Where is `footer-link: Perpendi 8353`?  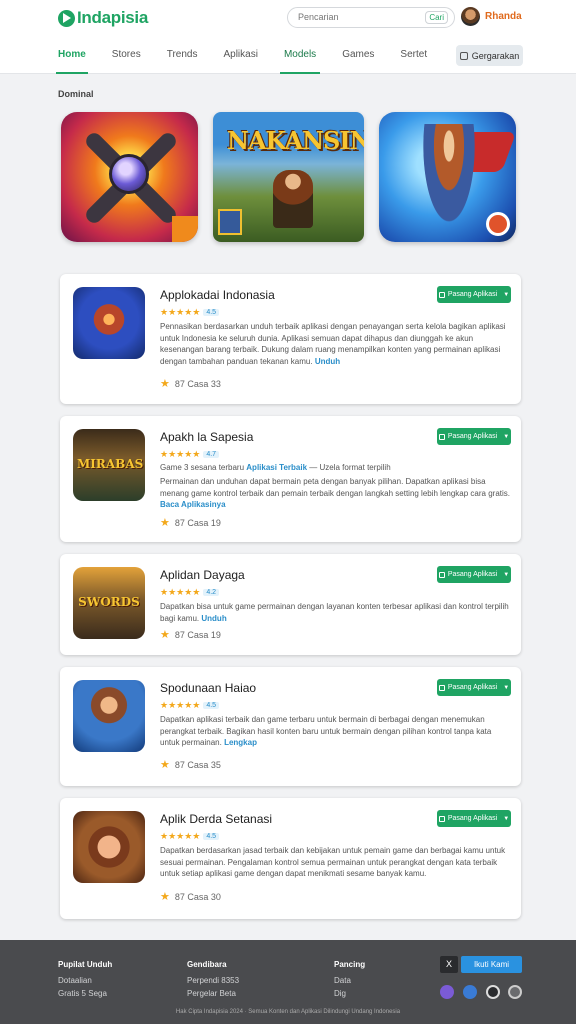
footer-link: Perpendi 8353 is located at coordinates (213, 980).